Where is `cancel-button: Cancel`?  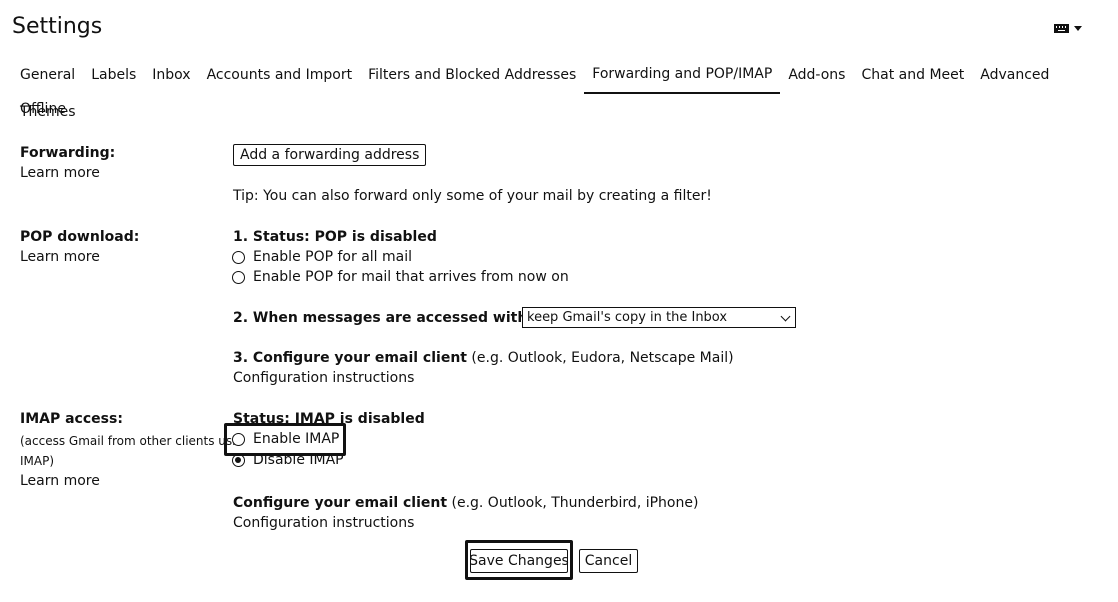 cancel-button: Cancel is located at coordinates (608, 561).